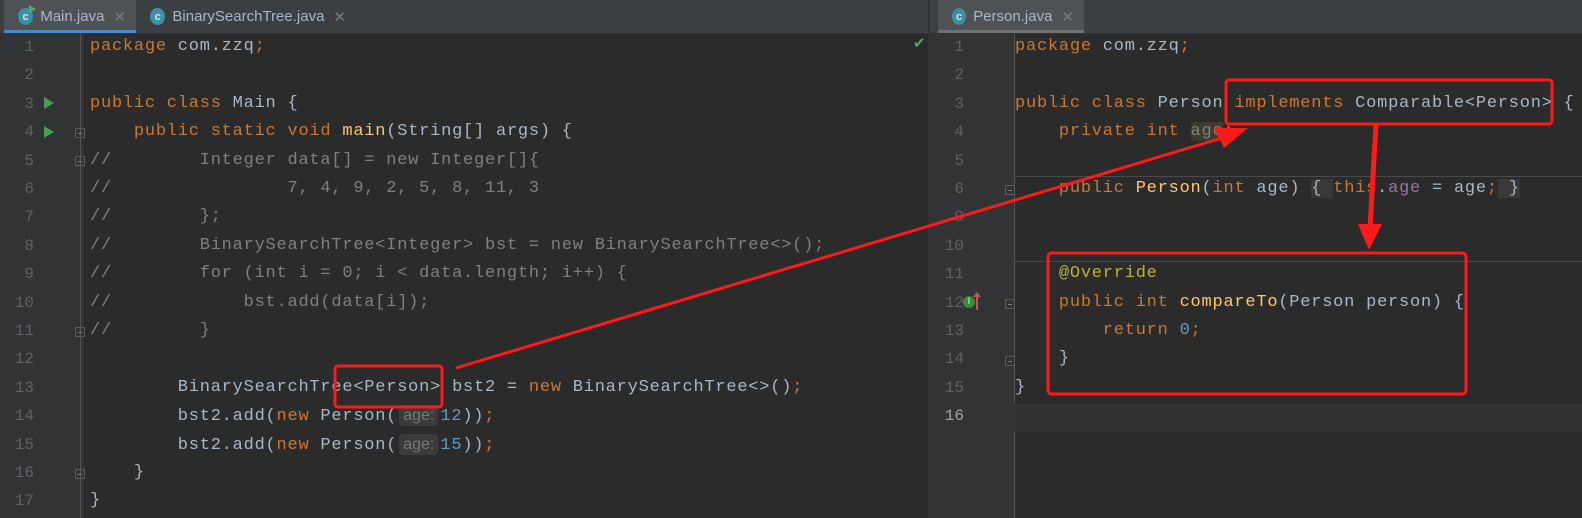 The image size is (1582, 518). What do you see at coordinates (29, 217) in the screenshot?
I see `line-number: 7` at bounding box center [29, 217].